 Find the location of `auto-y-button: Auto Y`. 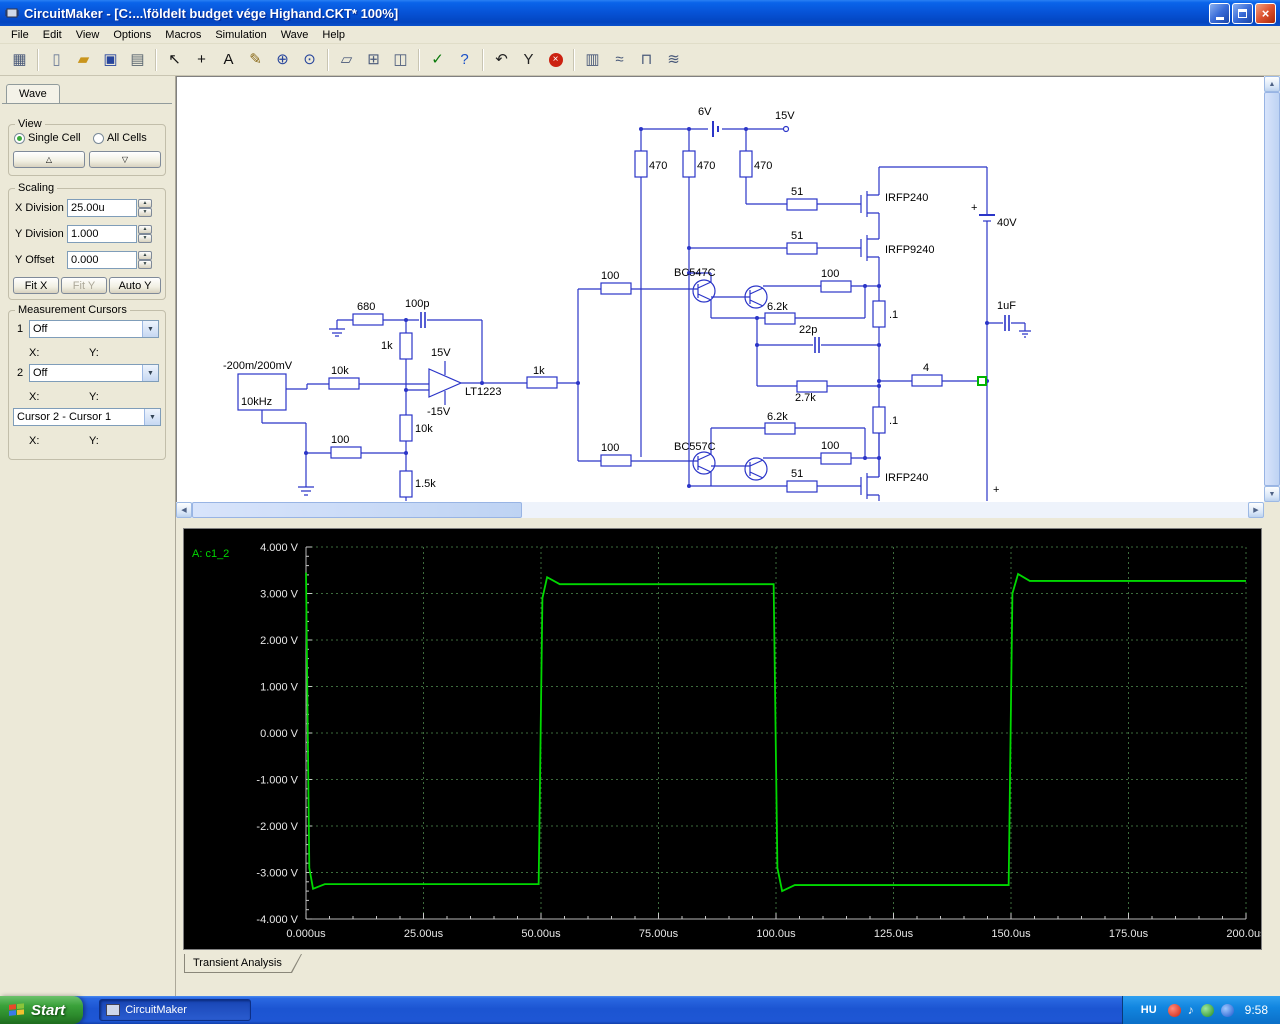

auto-y-button: Auto Y is located at coordinates (135, 285).